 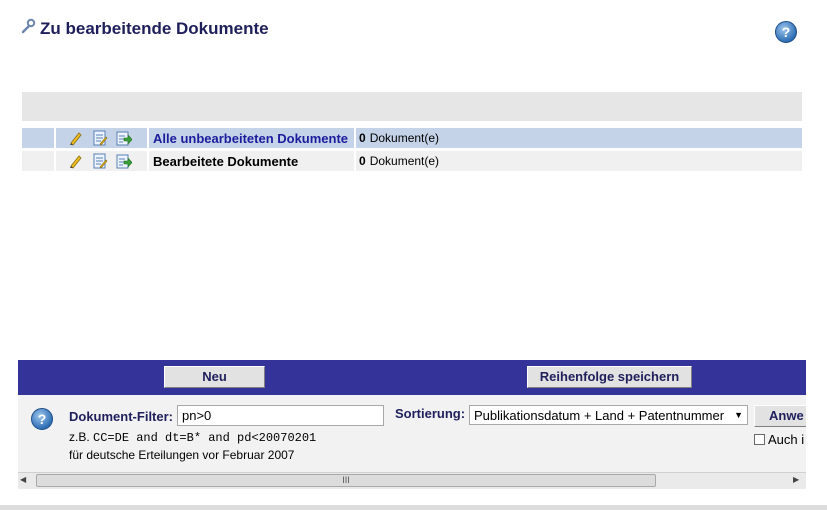 I want to click on page-edge, so click(x=816, y=432).